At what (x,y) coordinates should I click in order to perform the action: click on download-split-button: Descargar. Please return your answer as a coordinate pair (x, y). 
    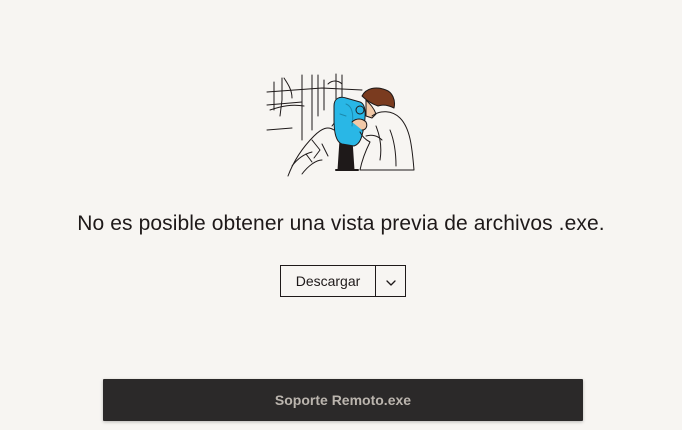
    Looking at the image, I should click on (343, 281).